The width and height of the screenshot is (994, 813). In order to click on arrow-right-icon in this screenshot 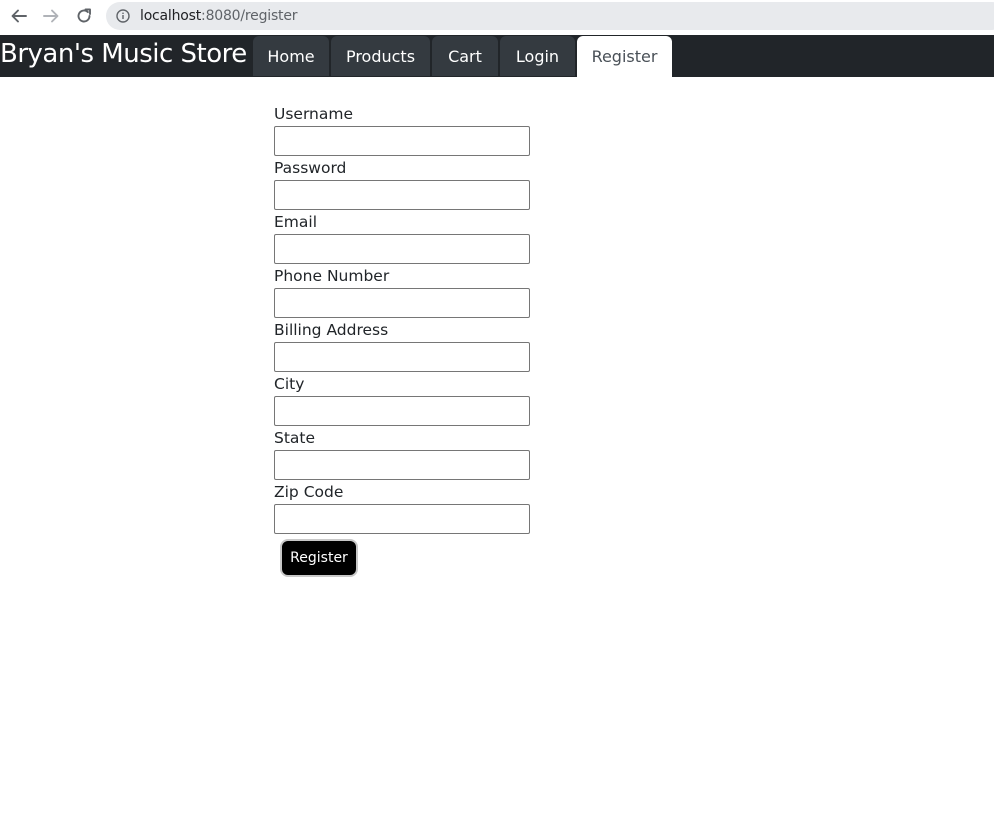, I will do `click(51, 16)`.